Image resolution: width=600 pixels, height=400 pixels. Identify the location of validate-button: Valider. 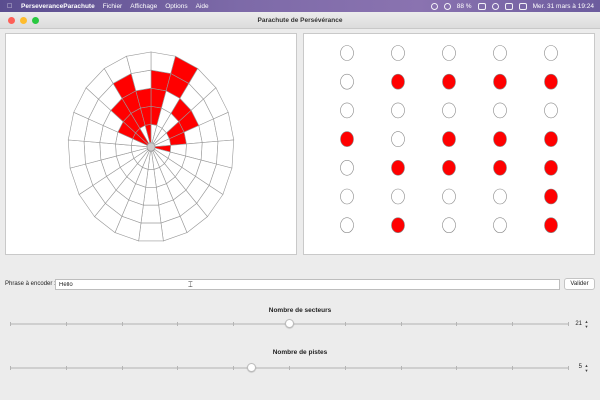
(579, 284).